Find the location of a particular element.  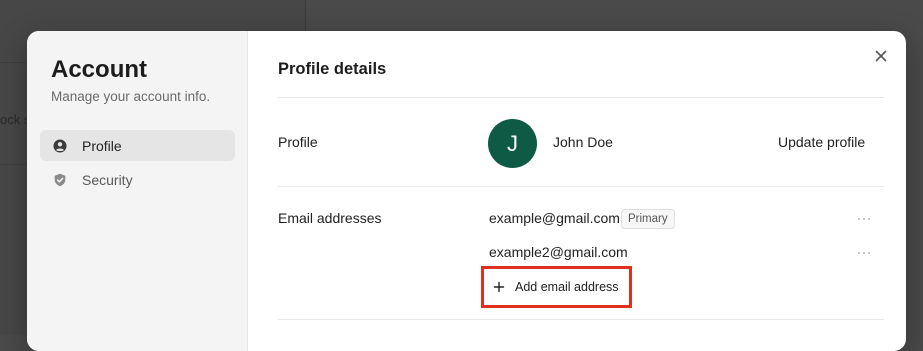

profile-name: John Doe is located at coordinates (583, 142).